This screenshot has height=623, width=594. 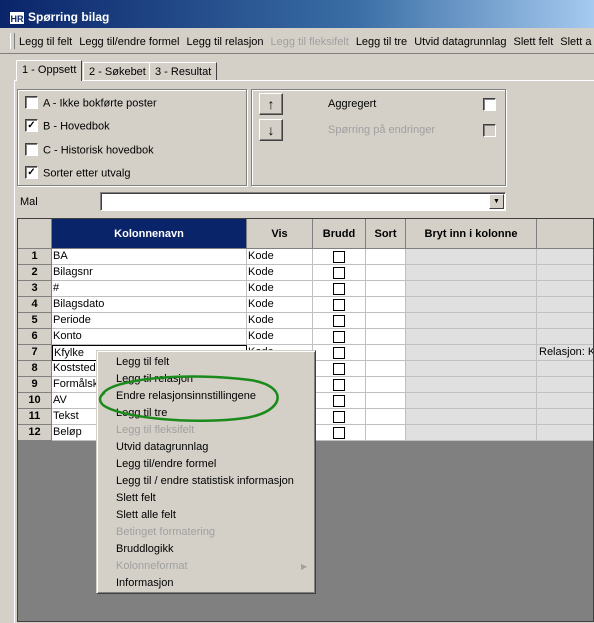 I want to click on toolbar-legg-til-felt: Legg til felt, so click(x=45, y=42).